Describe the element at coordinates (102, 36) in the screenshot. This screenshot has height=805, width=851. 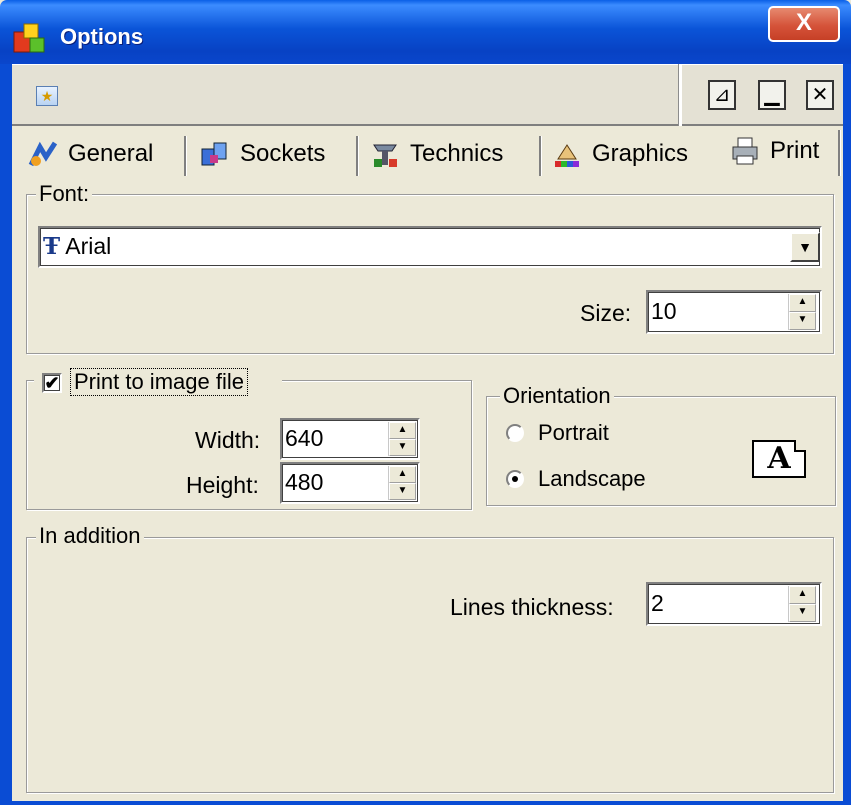
I see `window-title: Options` at that location.